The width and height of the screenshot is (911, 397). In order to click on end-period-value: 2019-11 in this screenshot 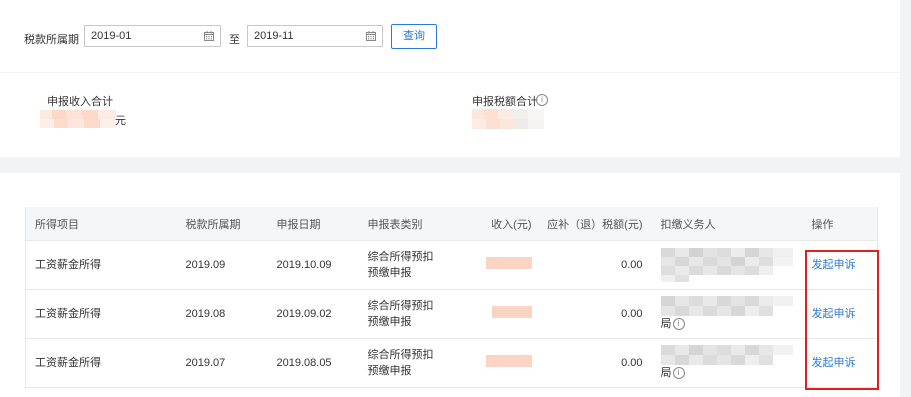, I will do `click(274, 36)`.